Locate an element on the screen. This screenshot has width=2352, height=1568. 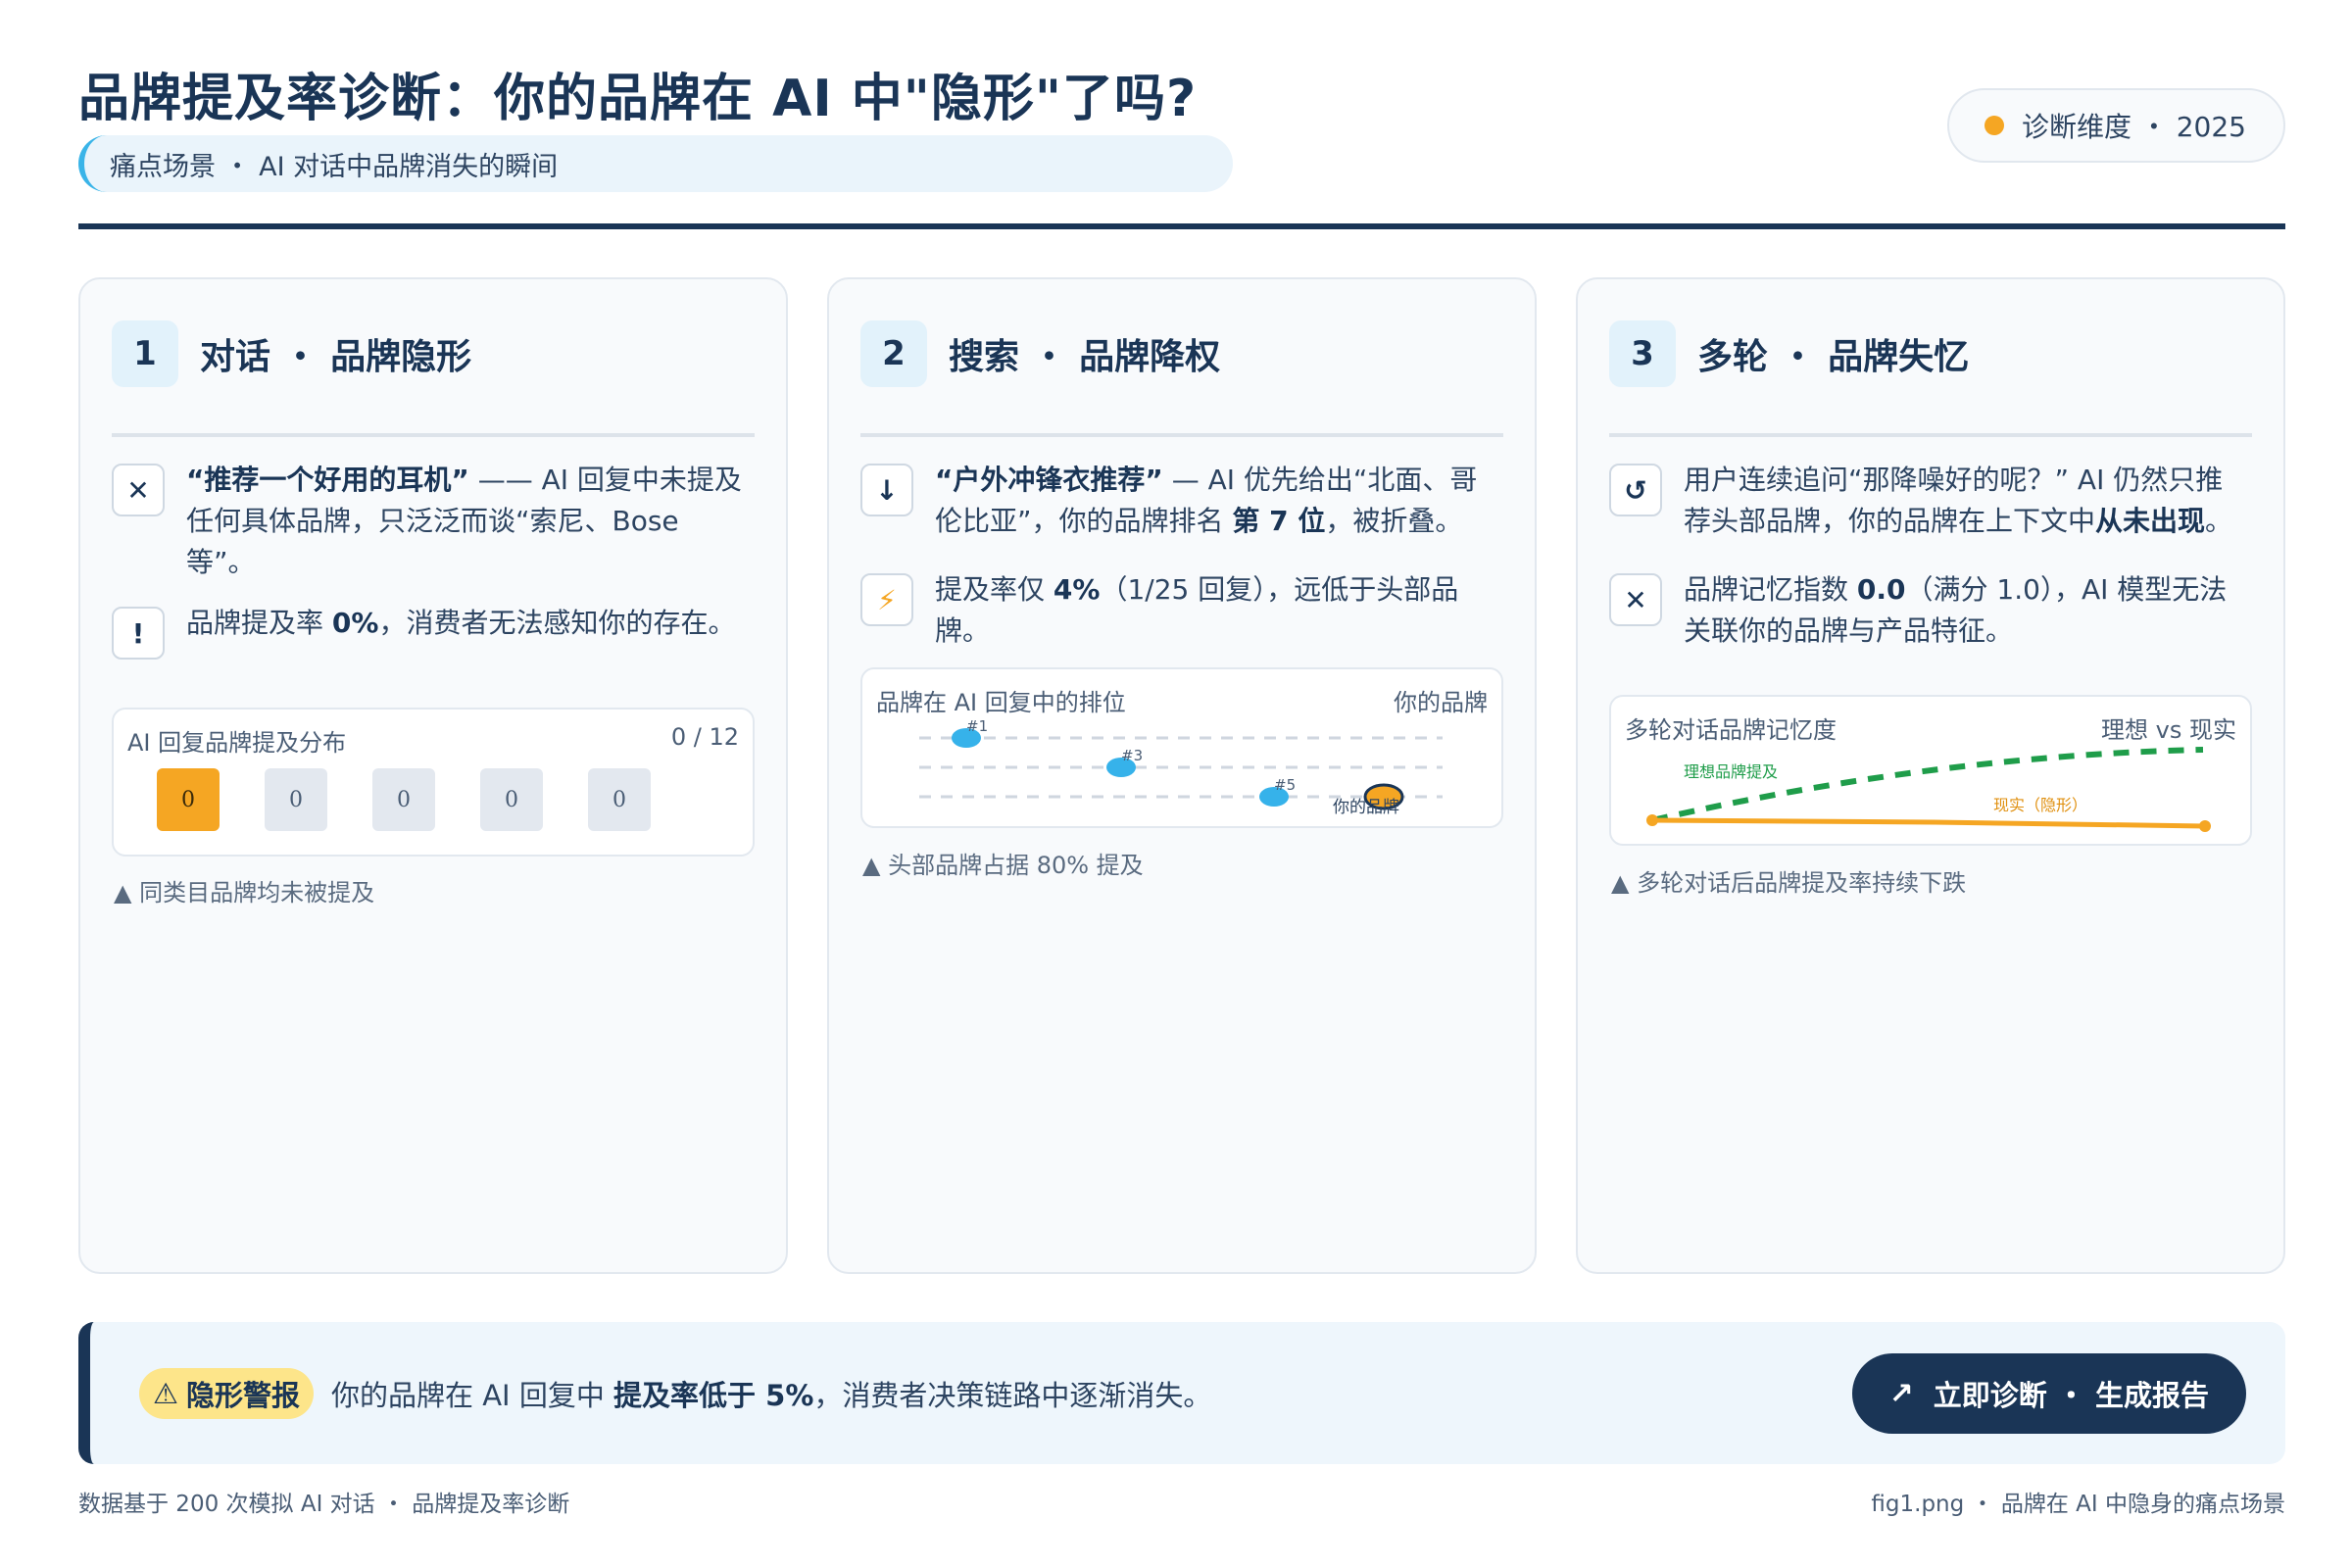
mention-distribution-panel: AI 回复品牌提及分布 0 / 12 0 0 0 0 0 is located at coordinates (433, 782).